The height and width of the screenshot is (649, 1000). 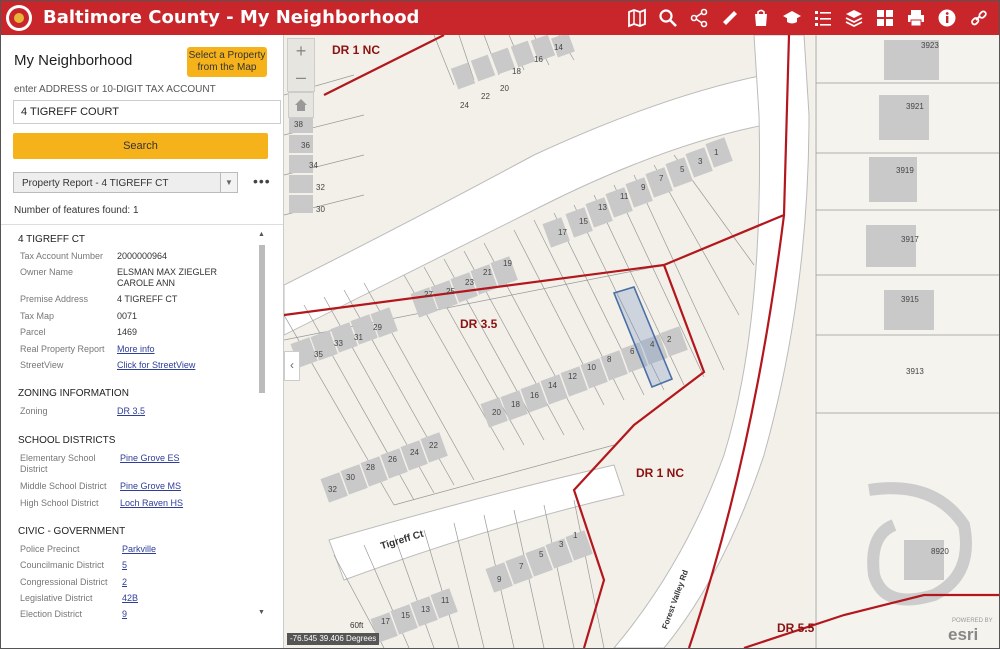 What do you see at coordinates (130, 598) in the screenshot?
I see `legislative-link: 42B` at bounding box center [130, 598].